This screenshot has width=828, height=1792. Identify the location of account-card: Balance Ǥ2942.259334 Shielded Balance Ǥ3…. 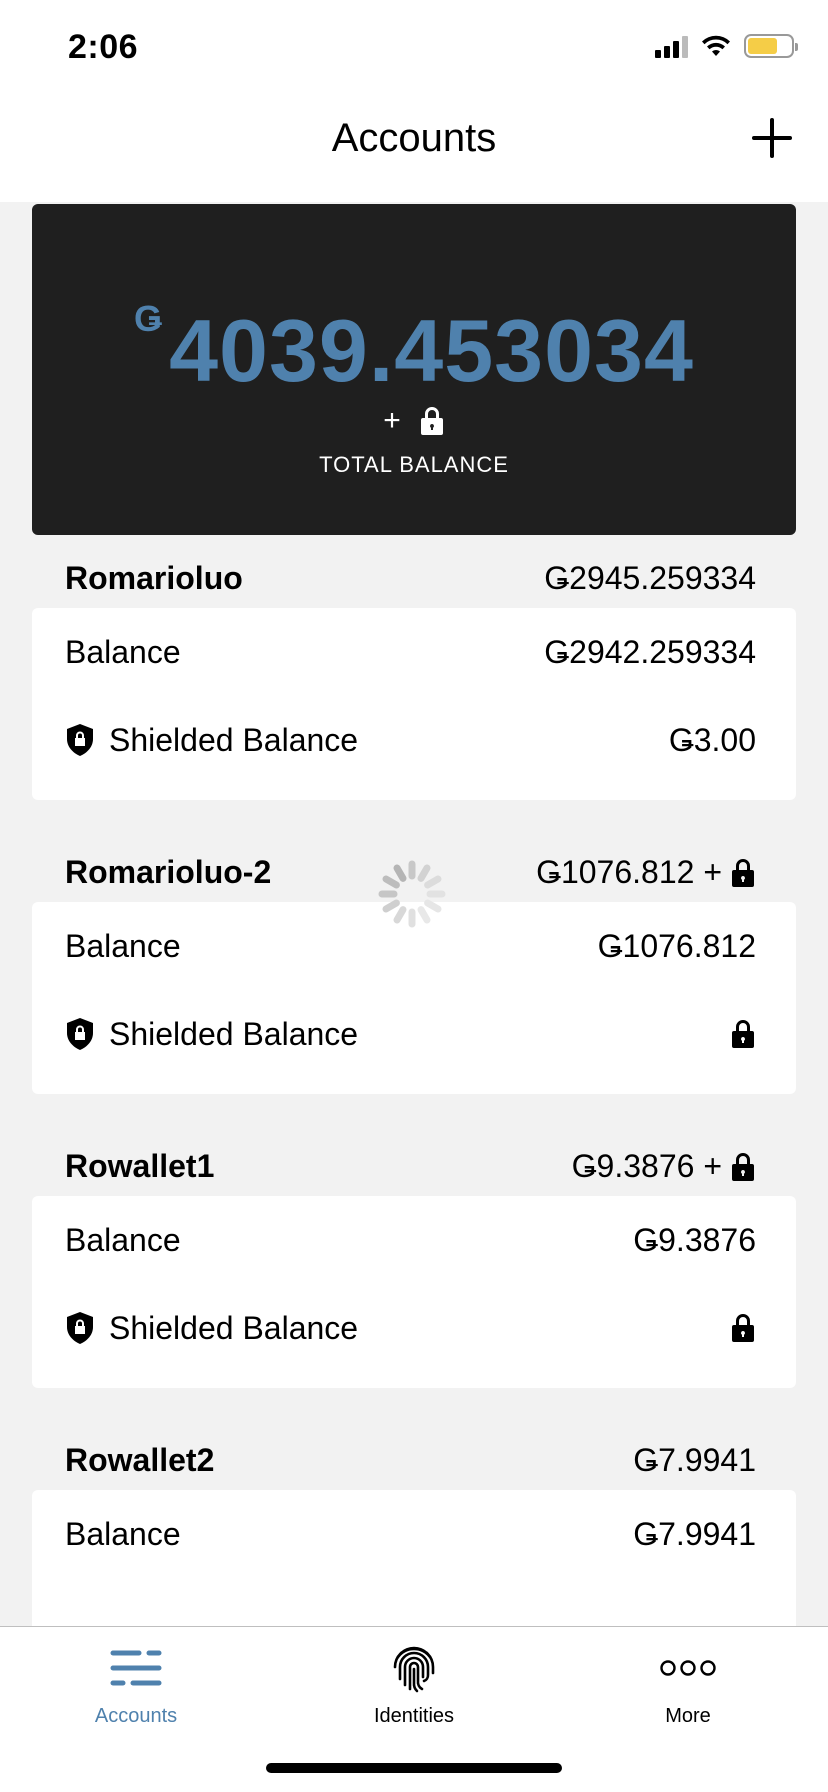
(414, 704).